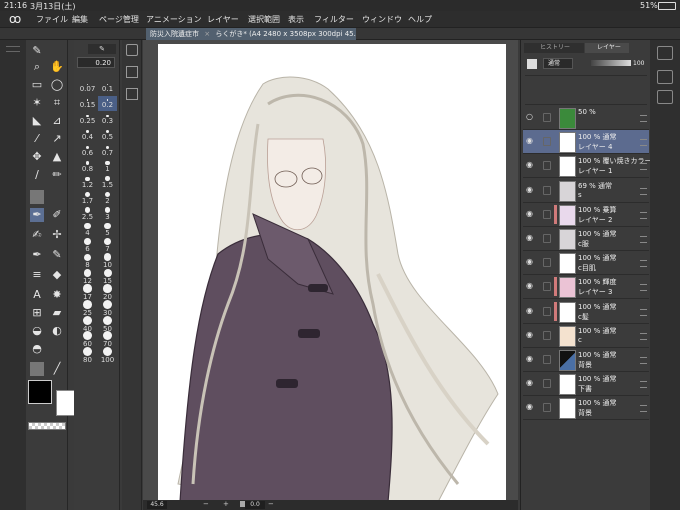  Describe the element at coordinates (37, 67) in the screenshot. I see `zoom-icon: ⌕` at that location.